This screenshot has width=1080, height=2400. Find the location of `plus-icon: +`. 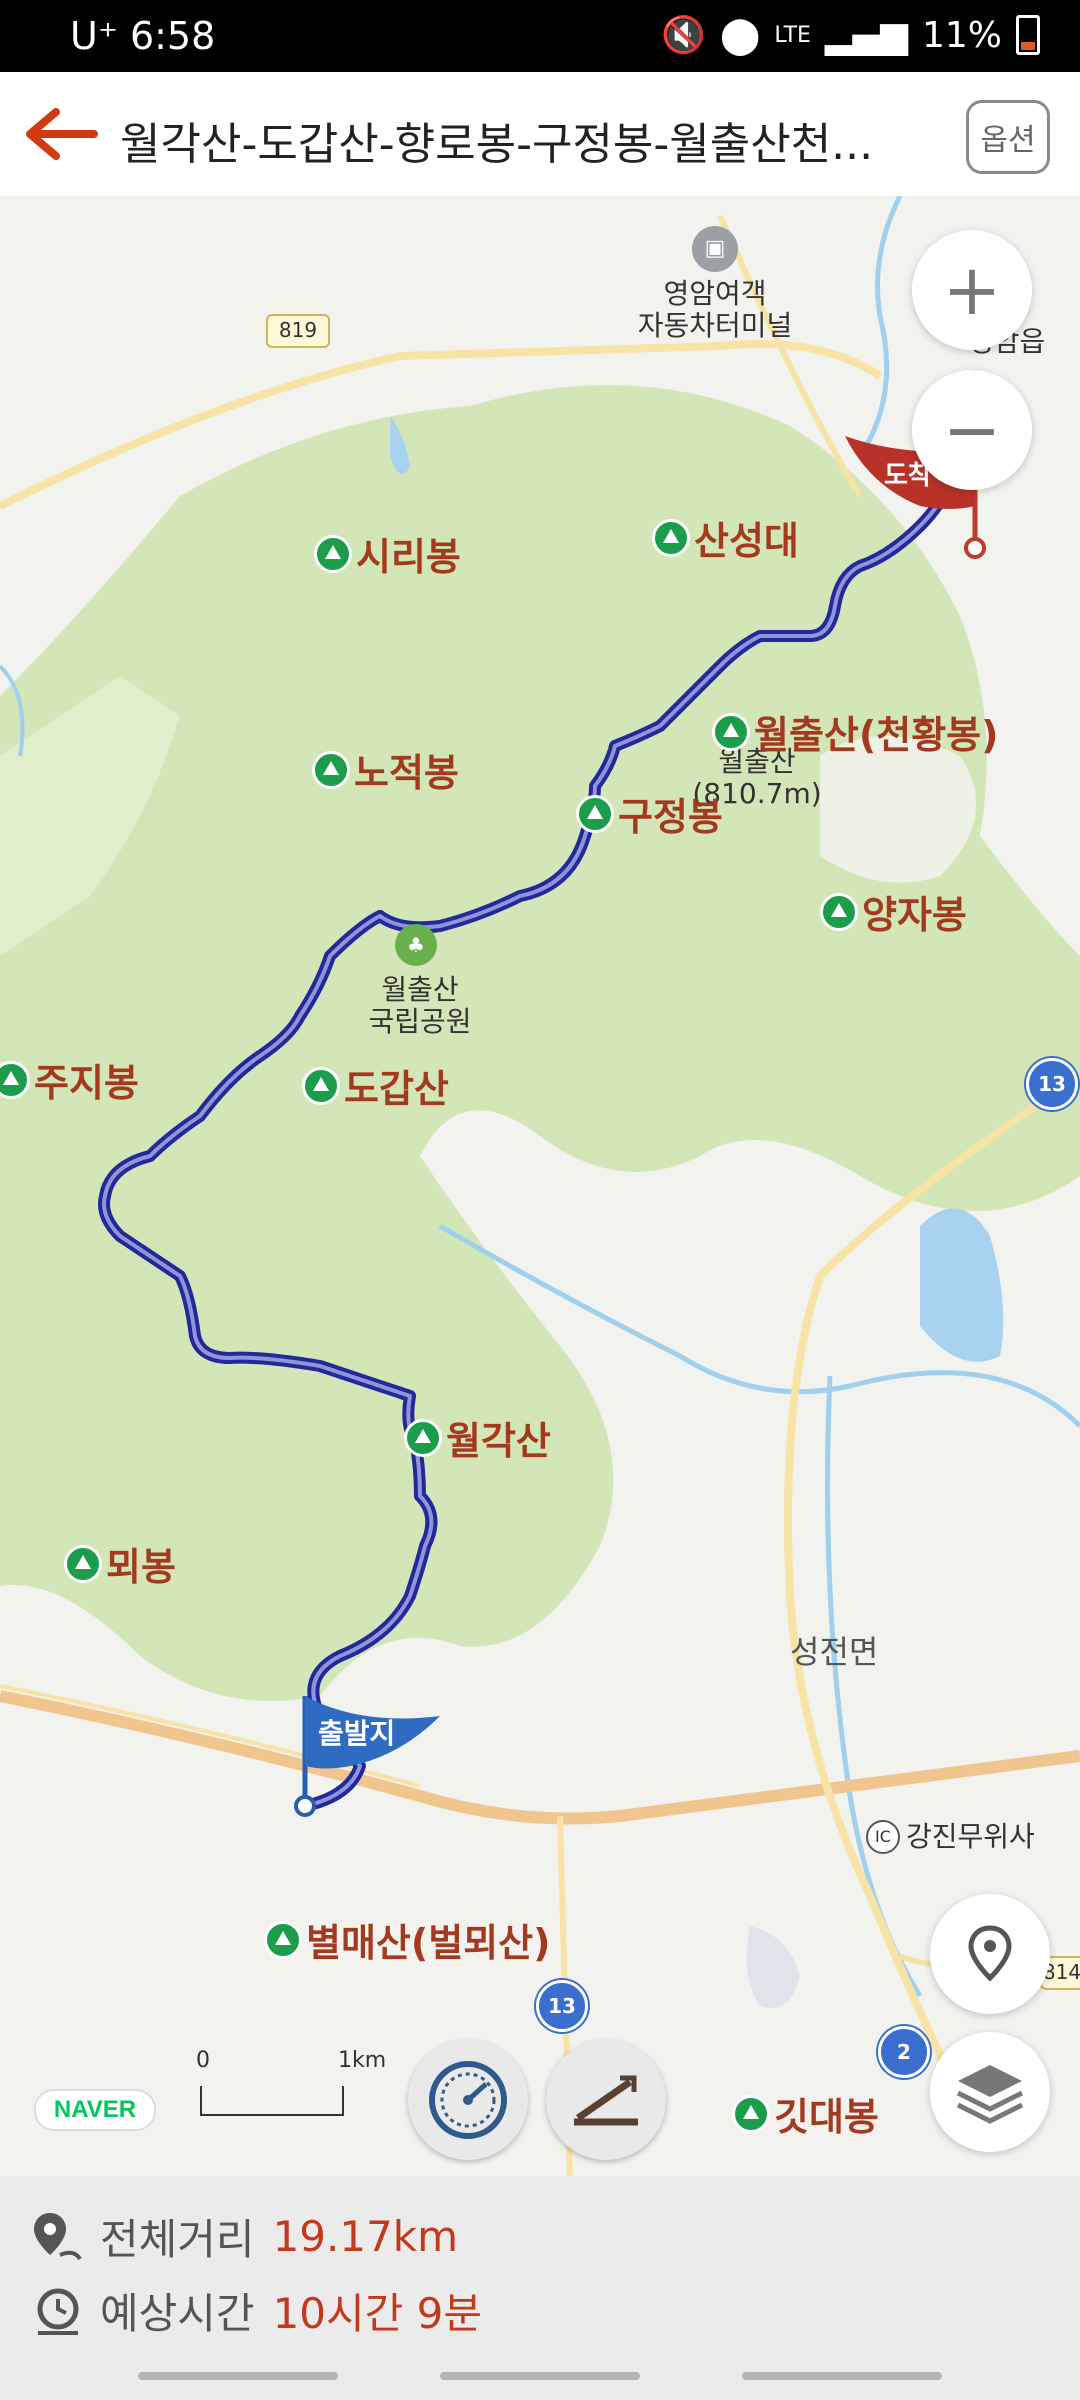

plus-icon: + is located at coordinates (972, 290).